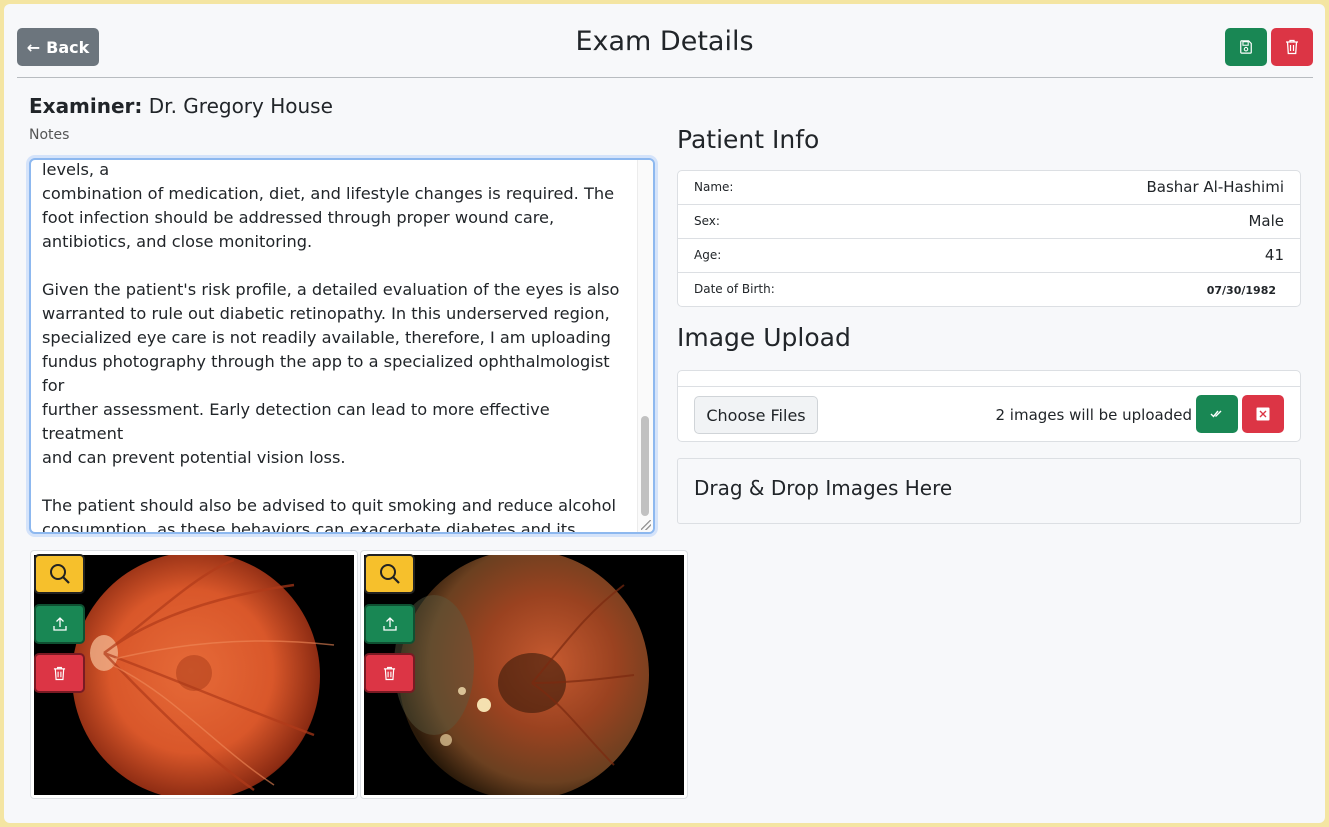  Describe the element at coordinates (989, 188) in the screenshot. I see `info-row-name: Name: Bashar Al-Hashimi` at that location.